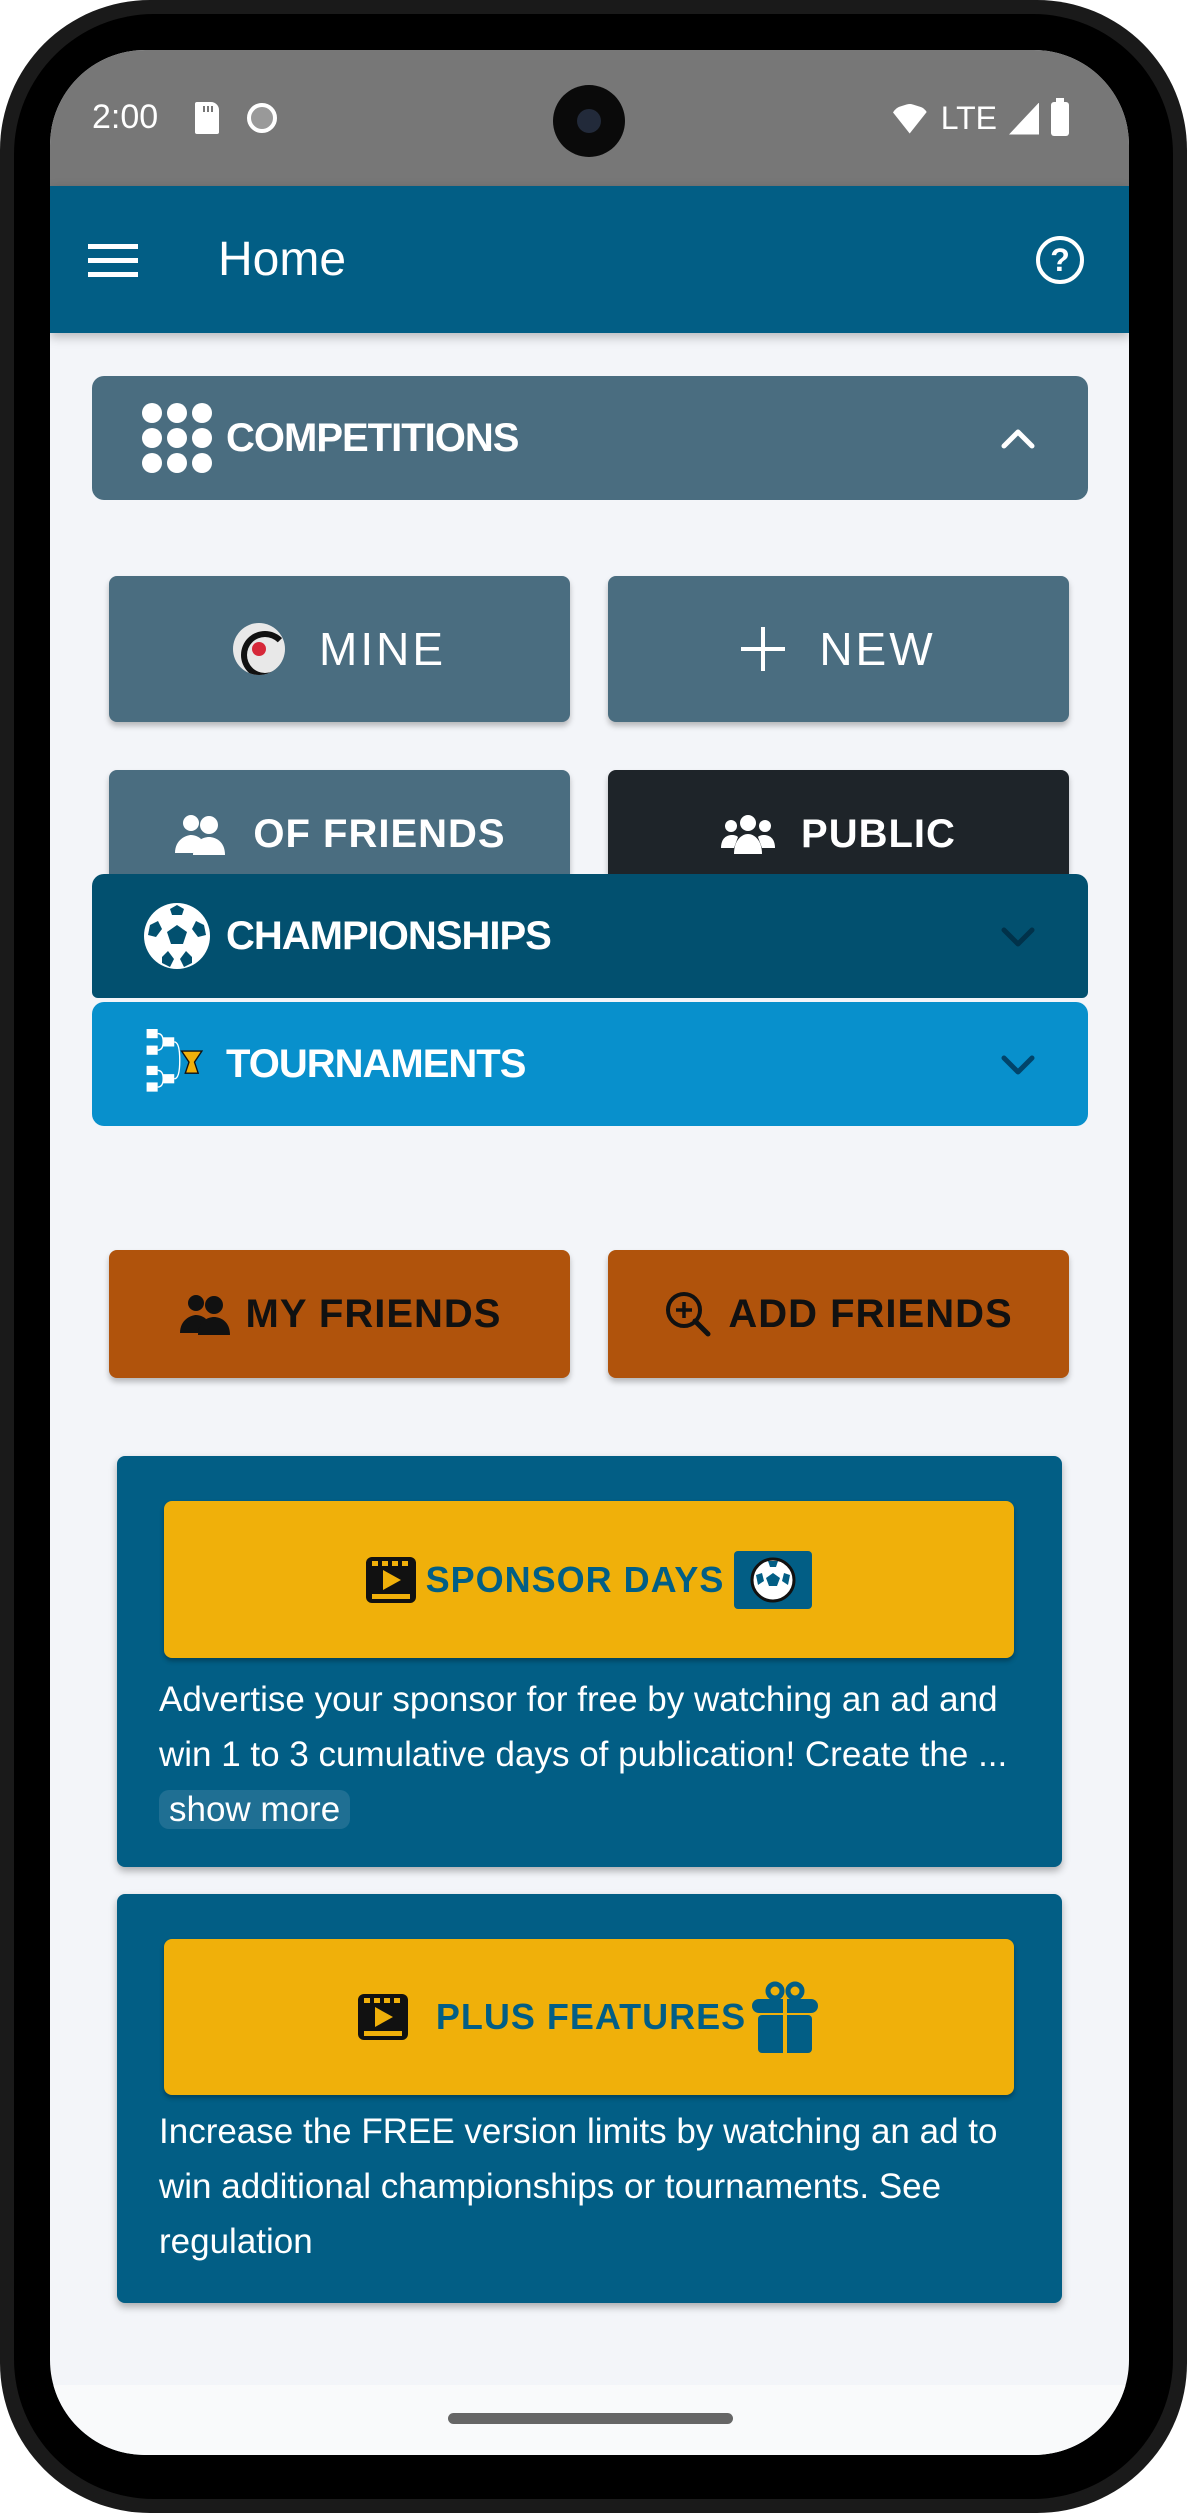  What do you see at coordinates (589, 121) in the screenshot?
I see `front-camera` at bounding box center [589, 121].